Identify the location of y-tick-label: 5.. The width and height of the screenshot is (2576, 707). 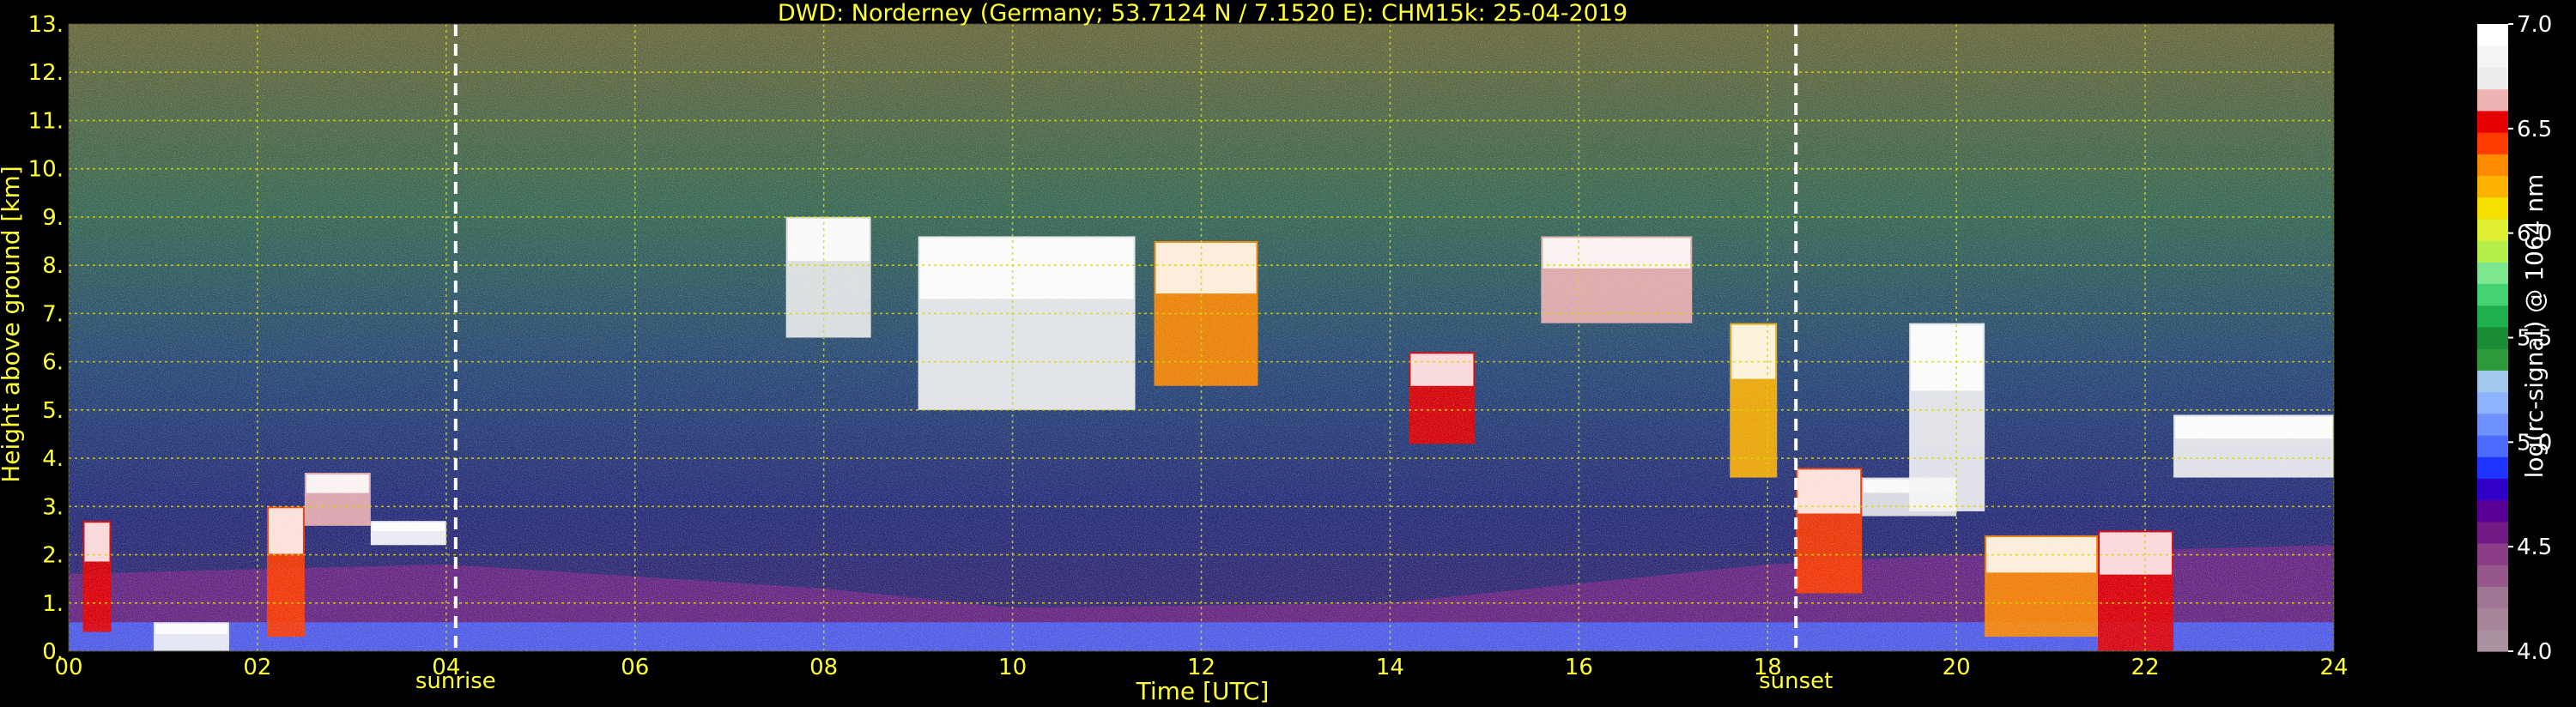
(53, 411).